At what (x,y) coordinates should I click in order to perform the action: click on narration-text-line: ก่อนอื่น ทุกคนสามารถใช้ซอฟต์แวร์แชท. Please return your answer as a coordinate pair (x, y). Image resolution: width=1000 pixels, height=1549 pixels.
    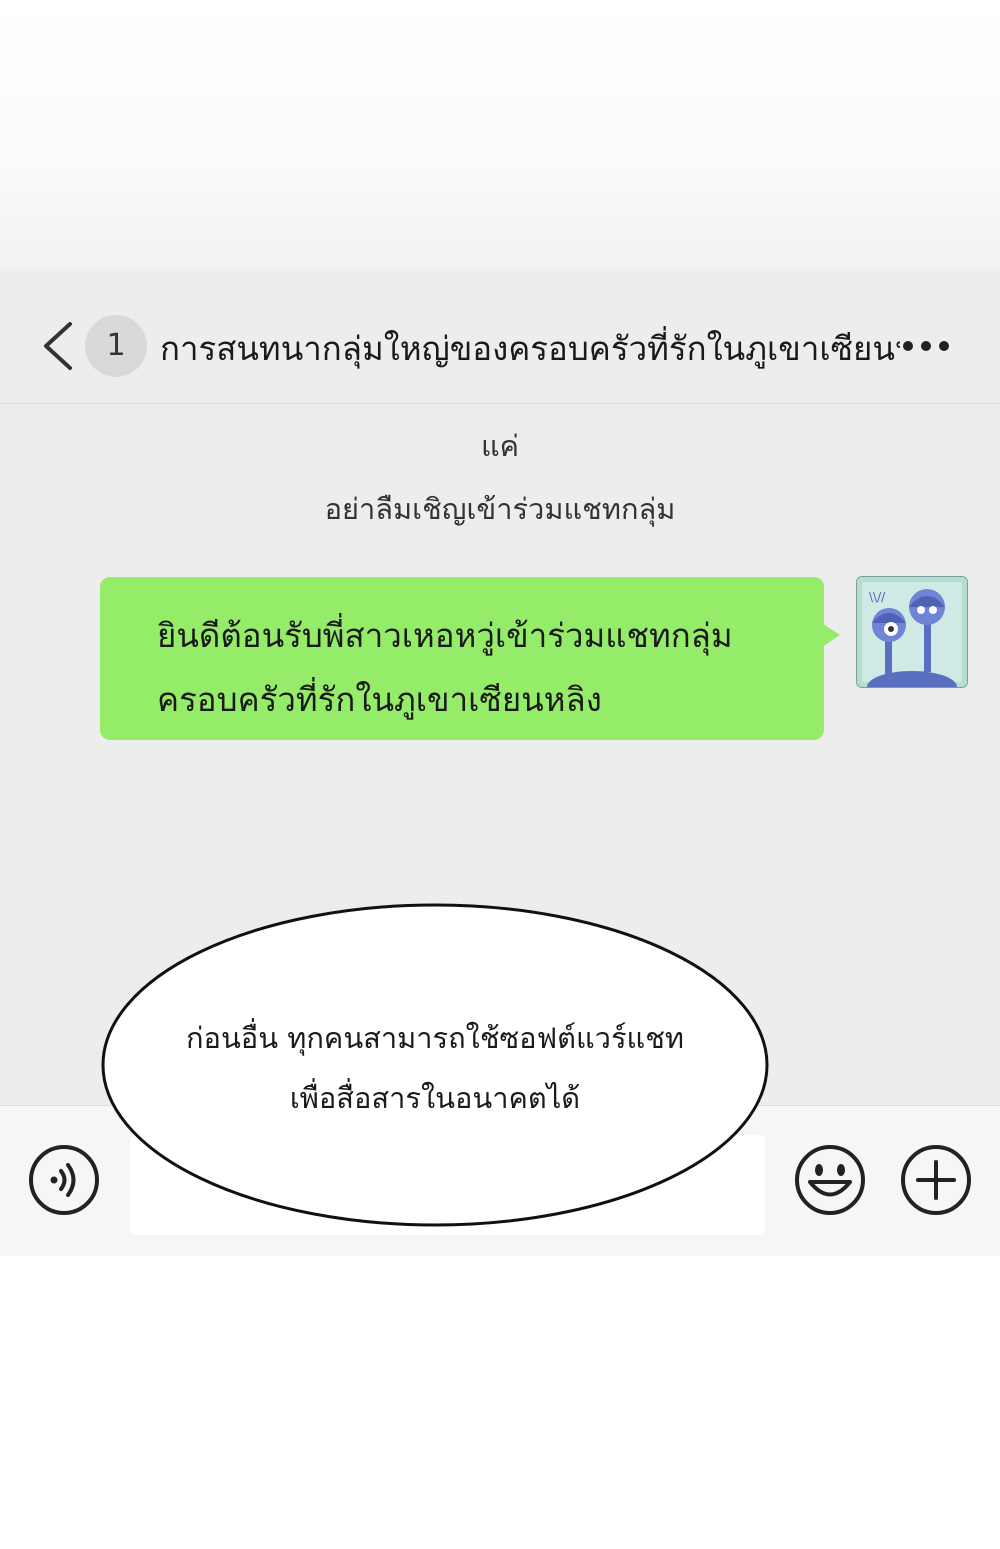
    Looking at the image, I should click on (435, 1038).